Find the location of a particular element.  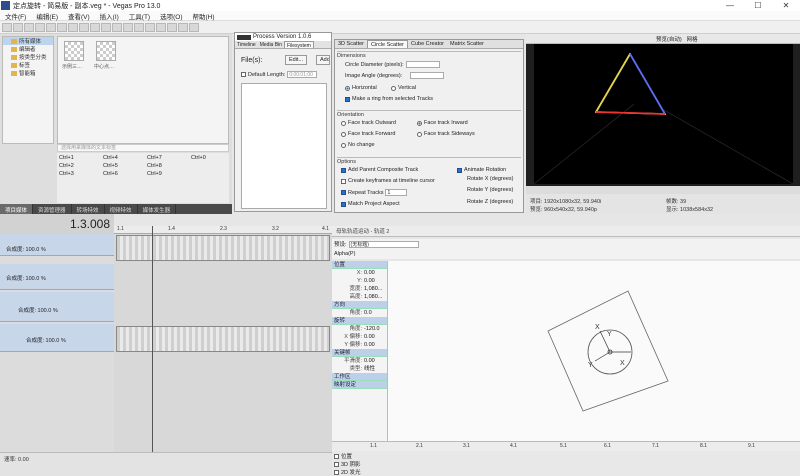

normal-edit-icon is located at coordinates (161, 27).